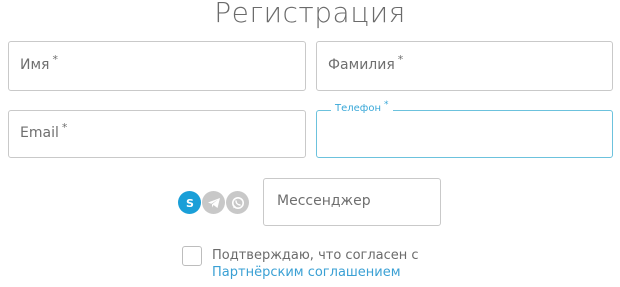 This screenshot has width=620, height=287. What do you see at coordinates (362, 107) in the screenshot?
I see `phone-label: Телефон *` at bounding box center [362, 107].